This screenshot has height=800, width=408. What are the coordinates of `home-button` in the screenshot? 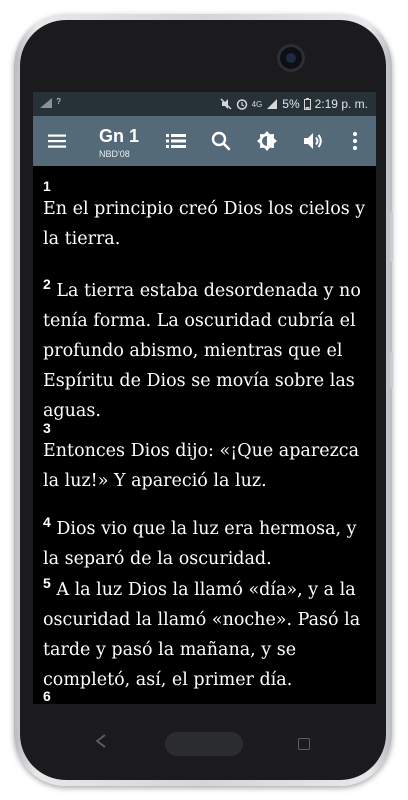 It's located at (204, 744).